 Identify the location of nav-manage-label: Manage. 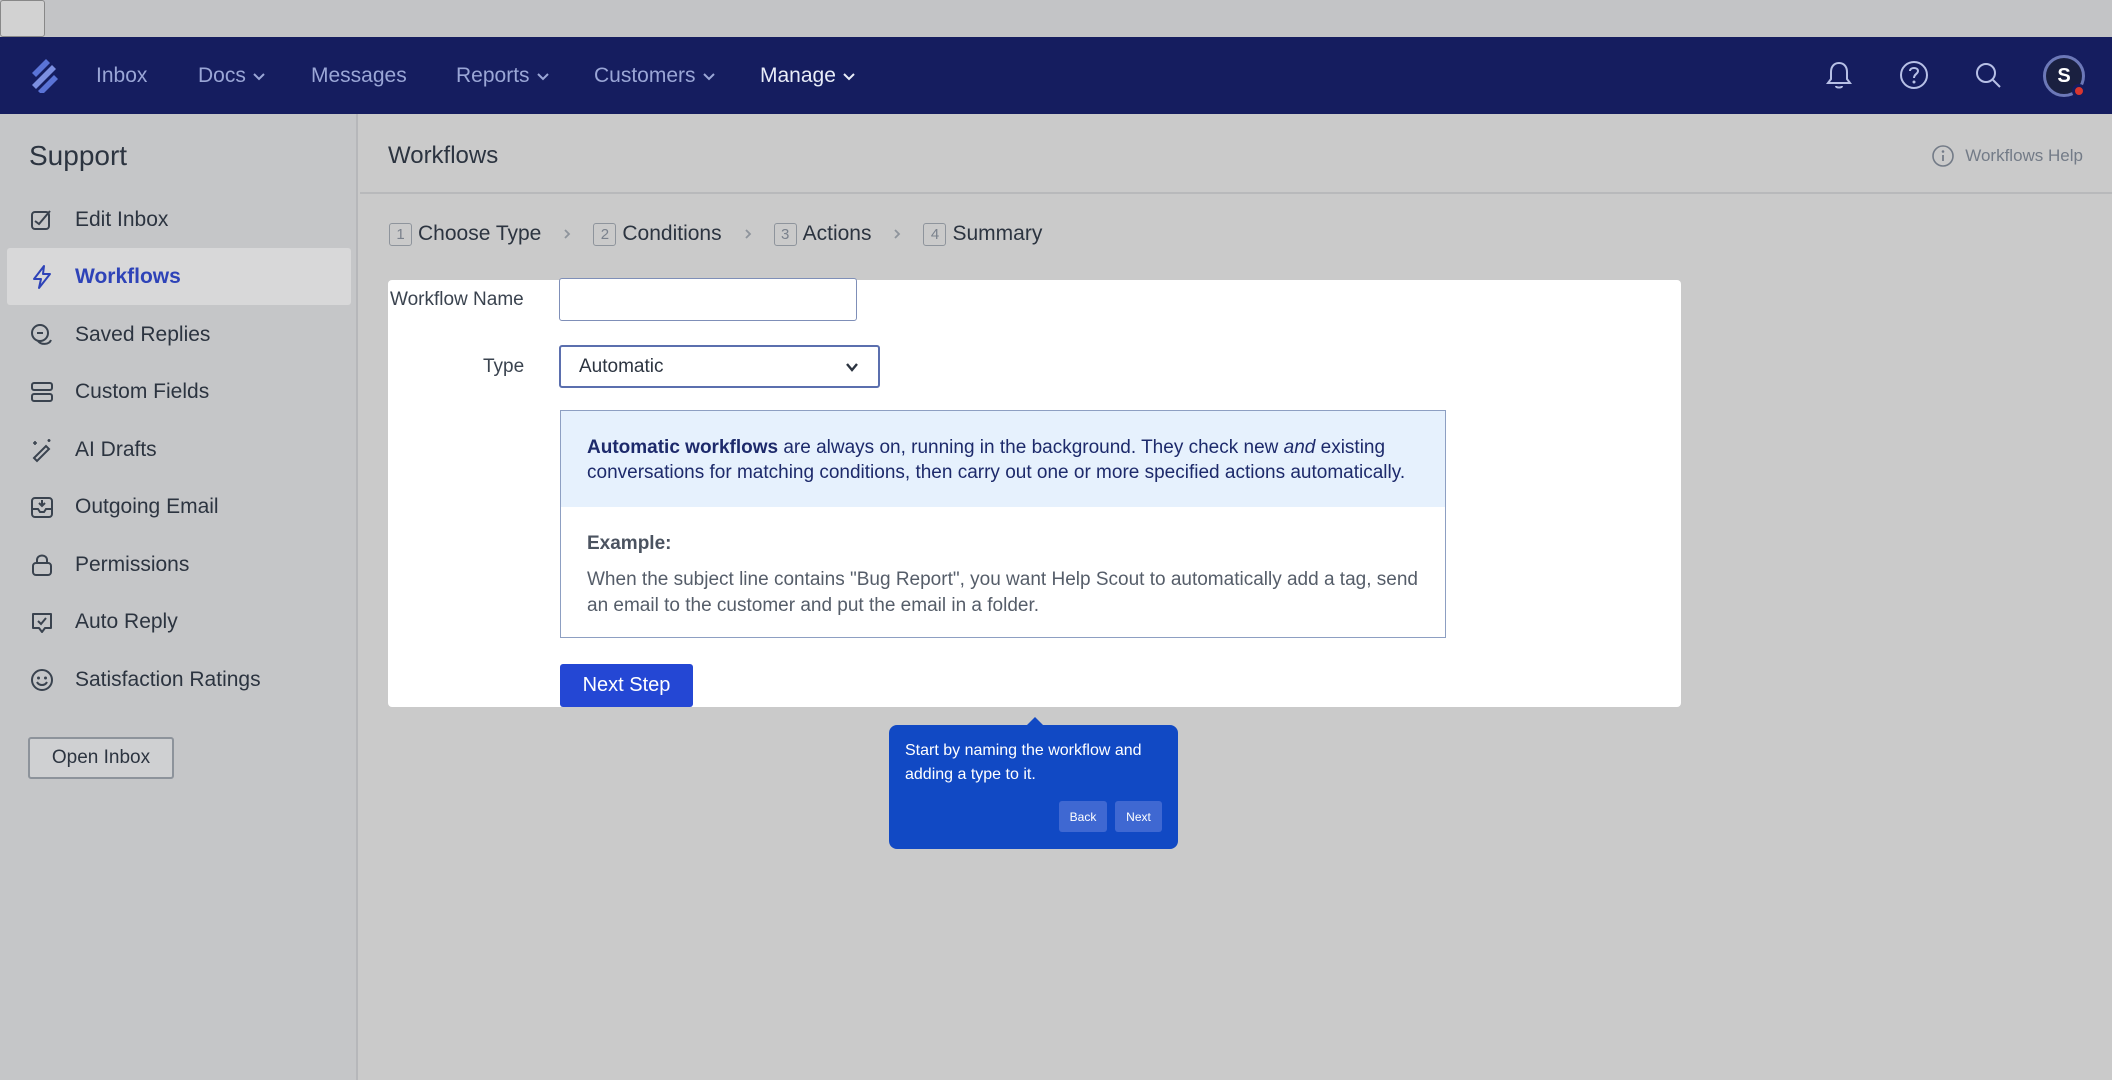
(798, 75).